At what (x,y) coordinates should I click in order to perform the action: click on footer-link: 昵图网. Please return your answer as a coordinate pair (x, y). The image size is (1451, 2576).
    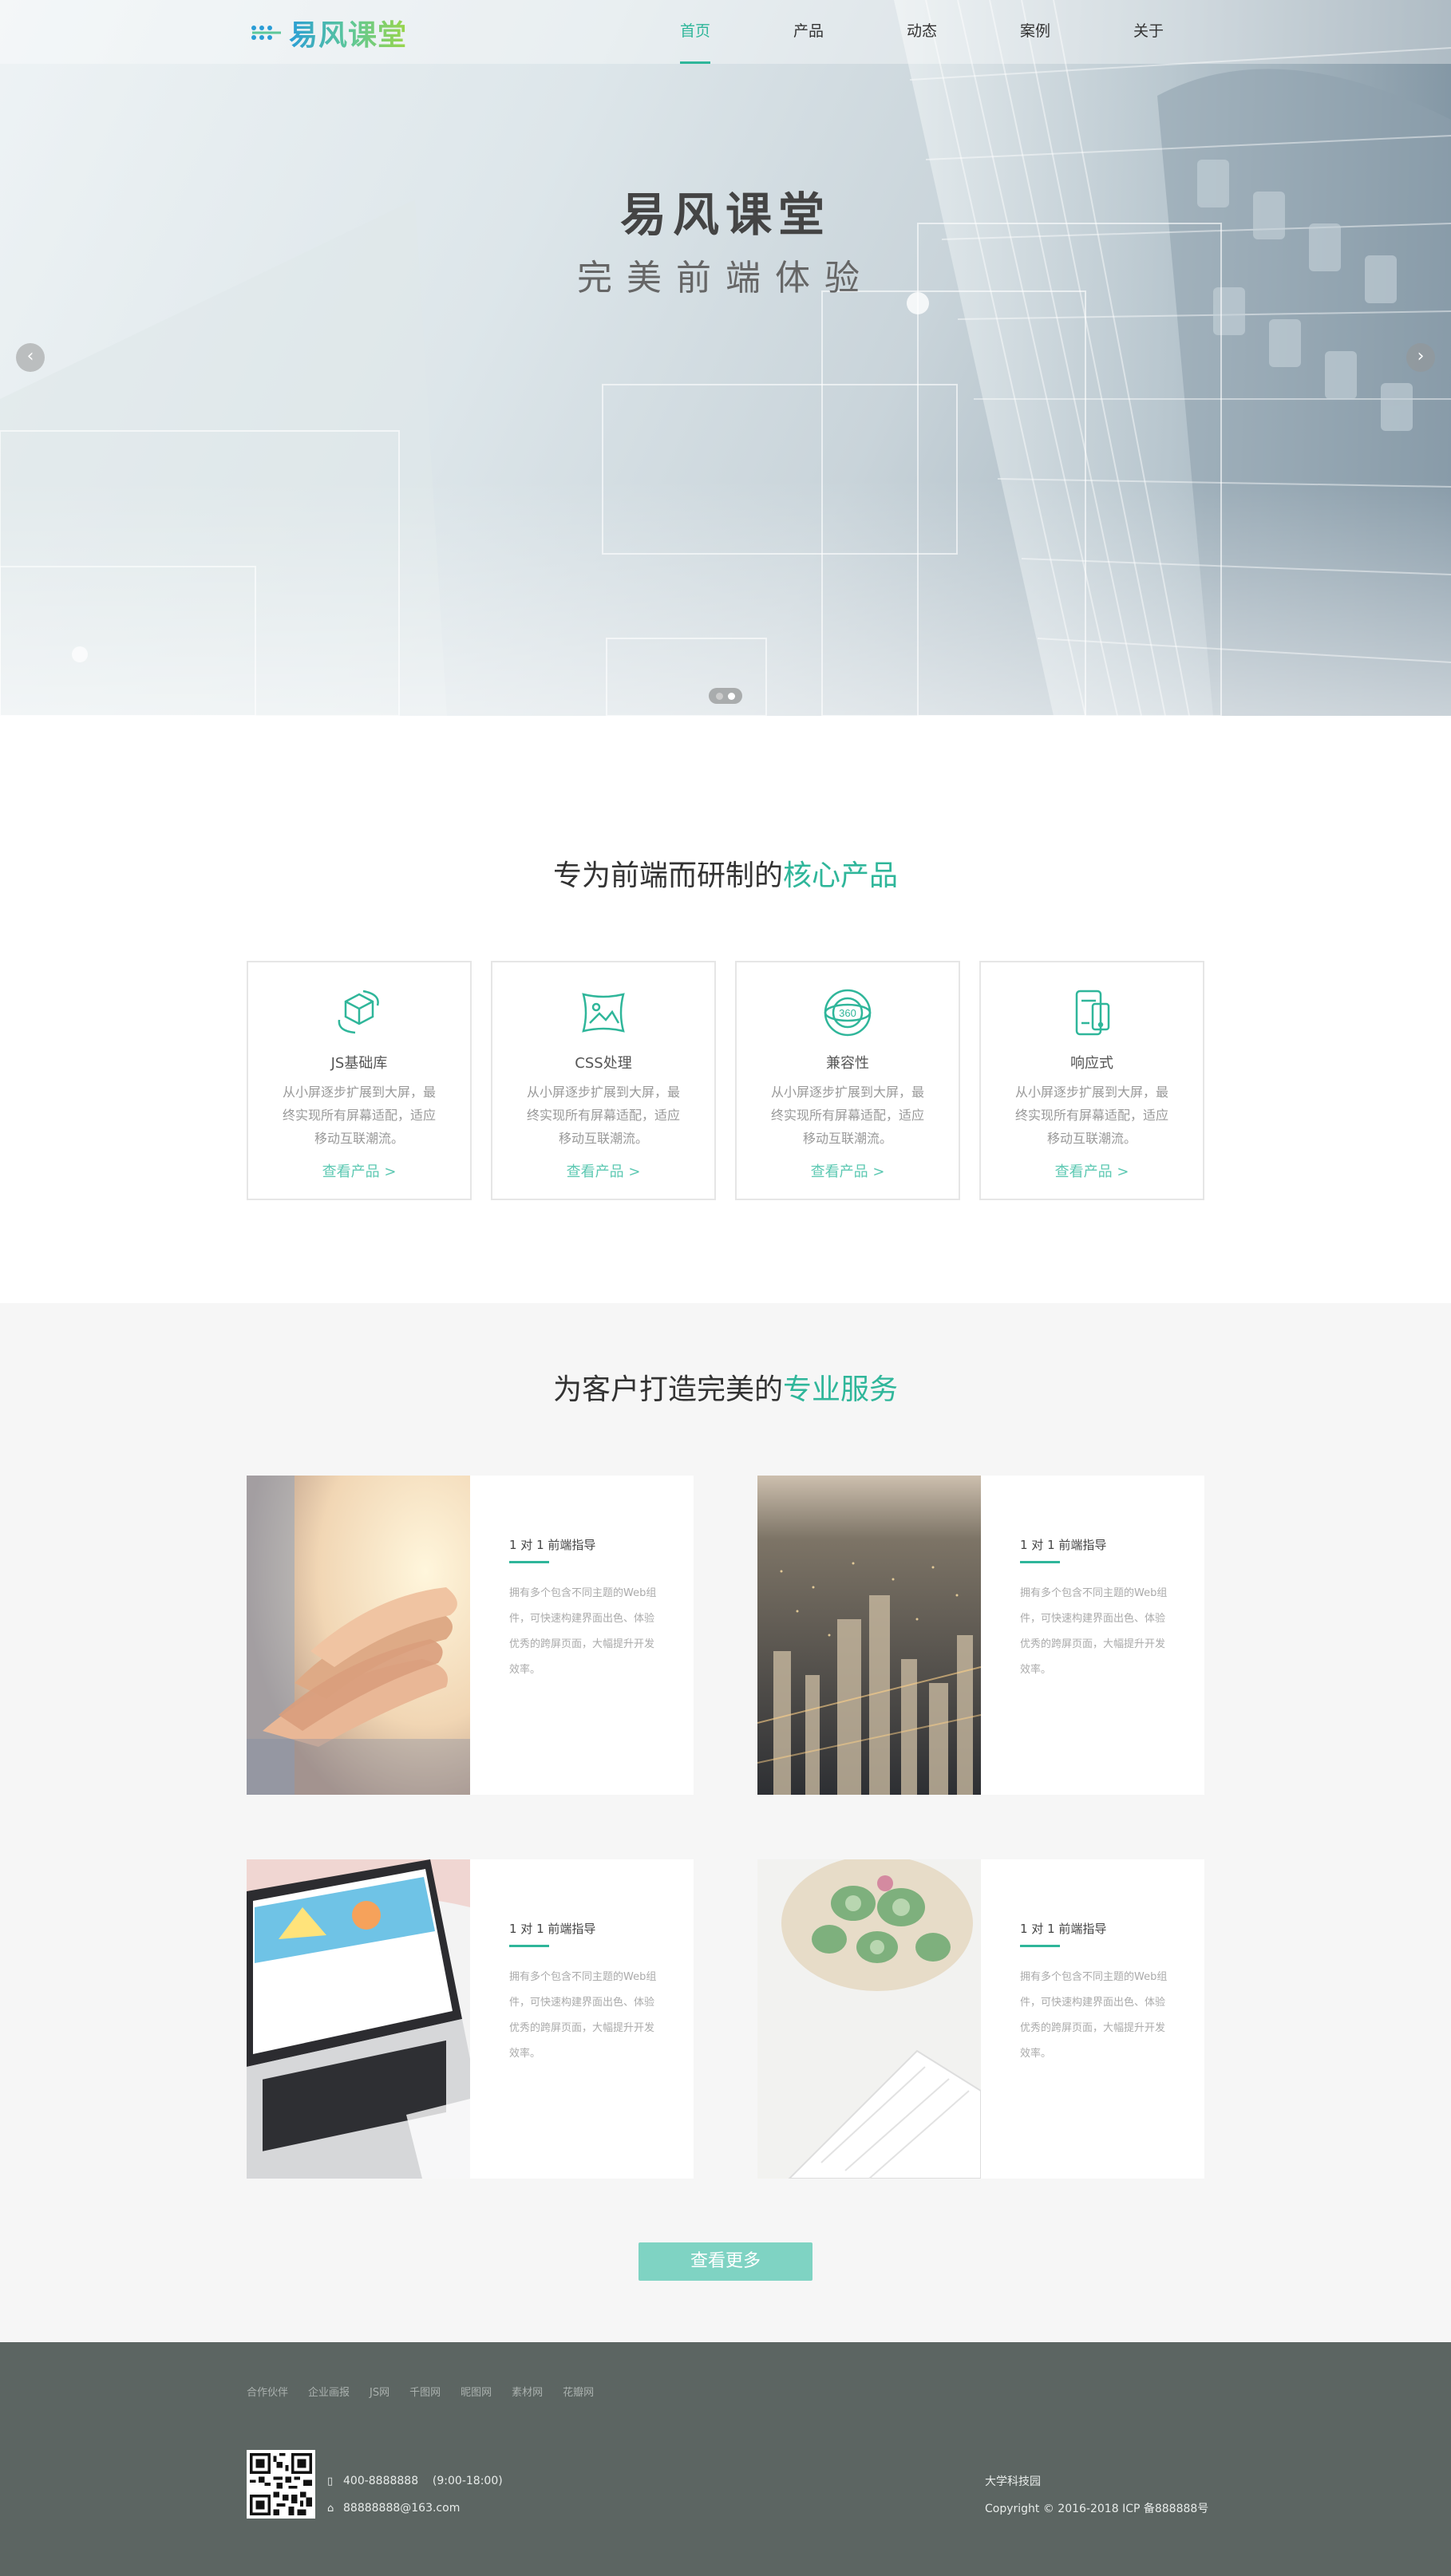
    Looking at the image, I should click on (476, 2391).